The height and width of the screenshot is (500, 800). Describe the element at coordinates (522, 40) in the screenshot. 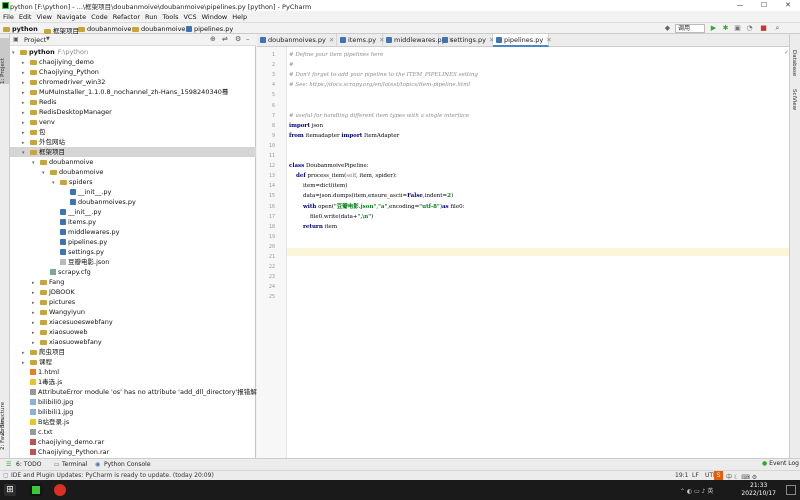

I see `tab-pipelines: pipelines.py ✕` at that location.